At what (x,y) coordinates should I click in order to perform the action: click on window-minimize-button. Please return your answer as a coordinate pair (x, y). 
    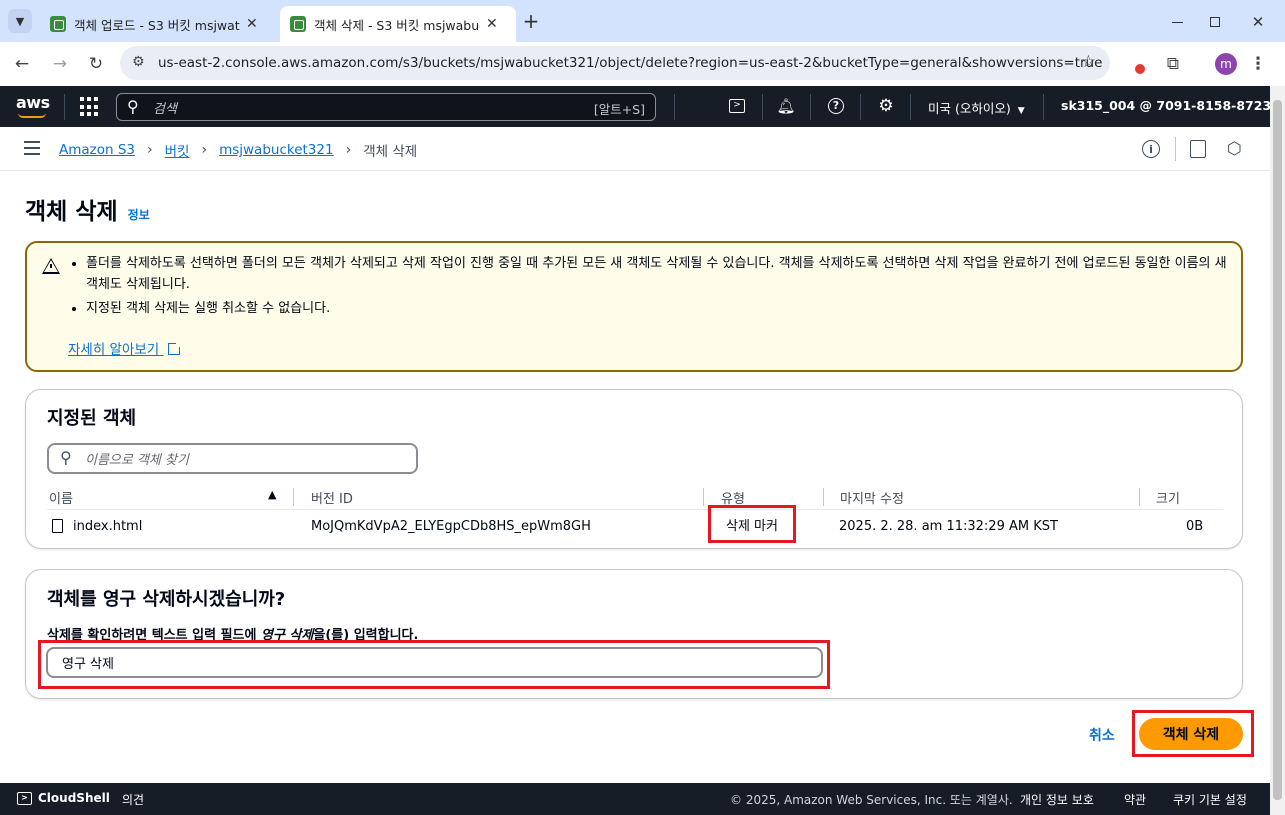
    Looking at the image, I should click on (1177, 22).